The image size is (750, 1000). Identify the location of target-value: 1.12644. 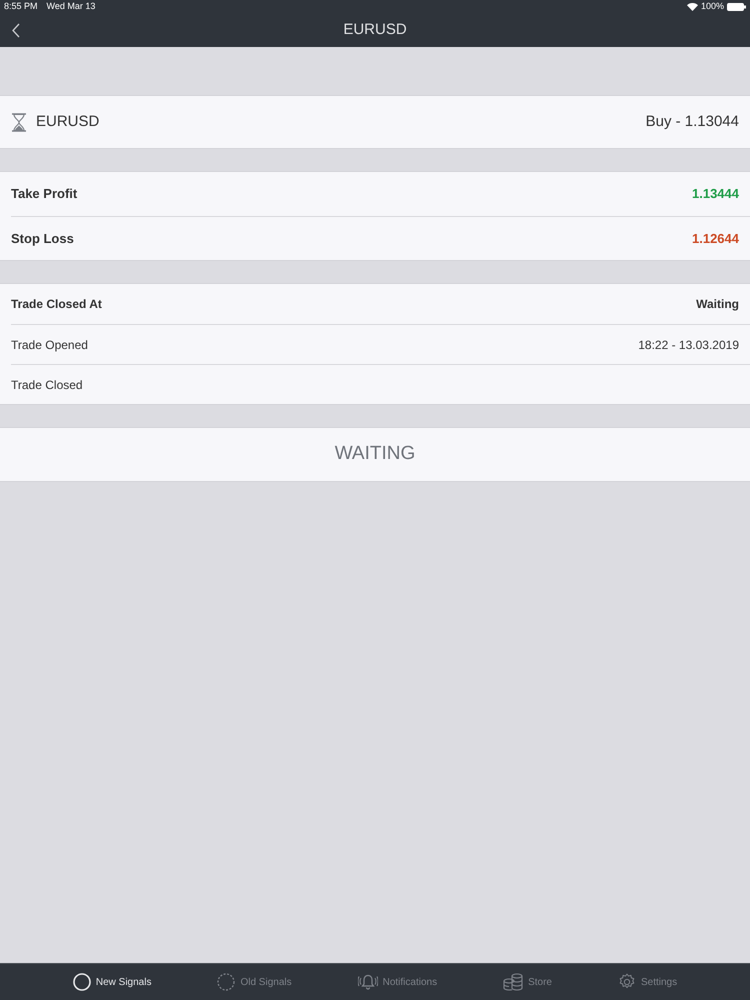
(715, 239).